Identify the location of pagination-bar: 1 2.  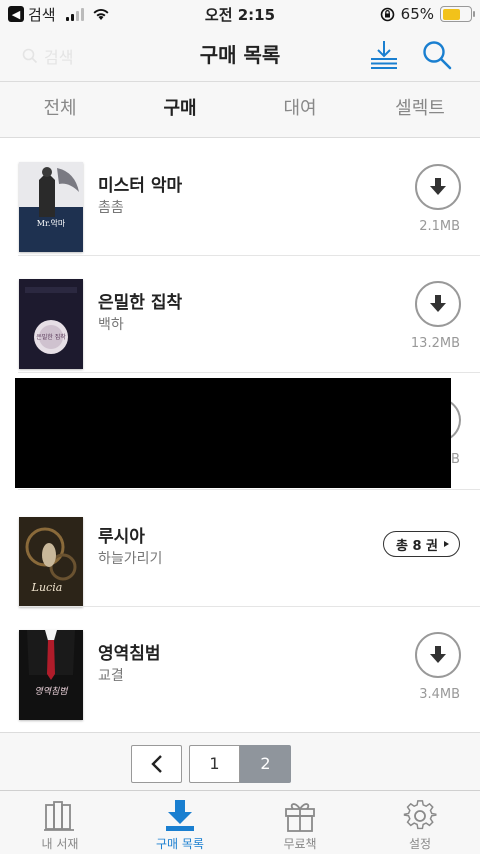
(240, 761).